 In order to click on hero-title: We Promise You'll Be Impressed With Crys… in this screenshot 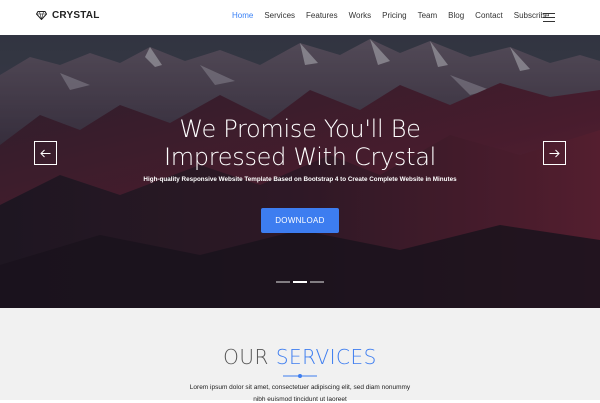, I will do `click(300, 143)`.